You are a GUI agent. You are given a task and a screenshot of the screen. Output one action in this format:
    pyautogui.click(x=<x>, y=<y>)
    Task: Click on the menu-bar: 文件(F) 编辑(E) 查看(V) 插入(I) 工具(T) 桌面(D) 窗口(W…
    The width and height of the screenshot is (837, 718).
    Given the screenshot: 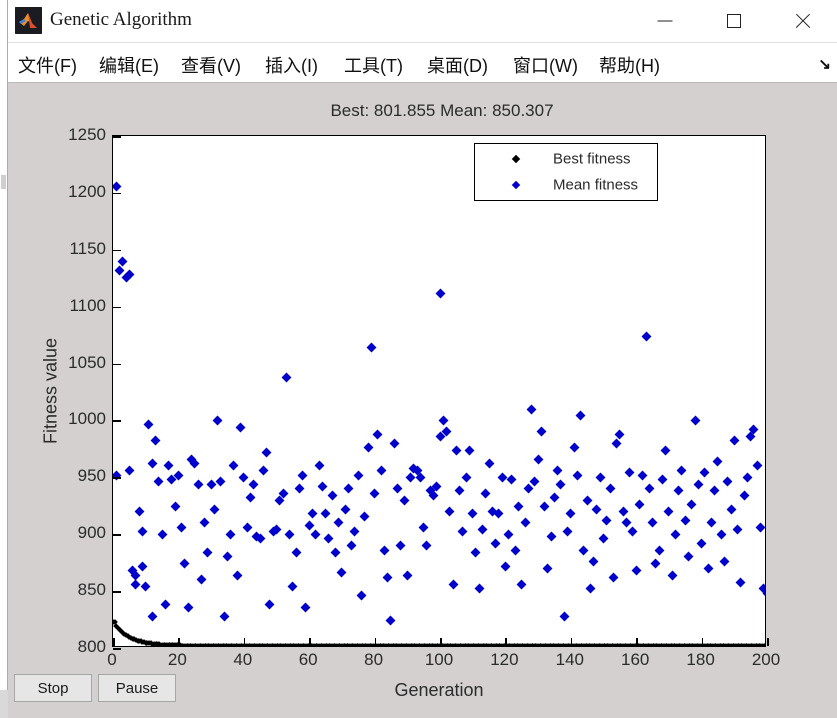 What is the action you would take?
    pyautogui.click(x=422, y=63)
    